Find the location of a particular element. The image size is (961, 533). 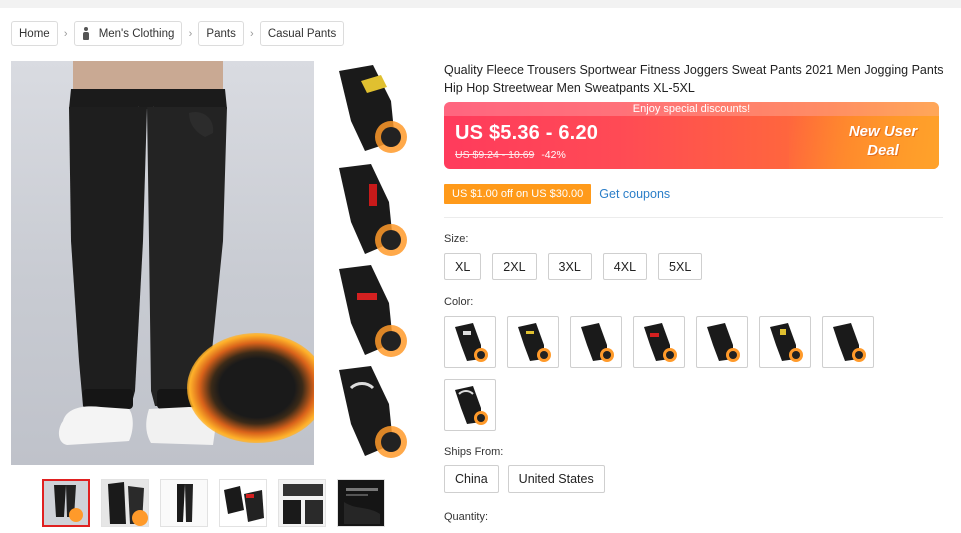

thumbnail-strip is located at coordinates (213, 503).